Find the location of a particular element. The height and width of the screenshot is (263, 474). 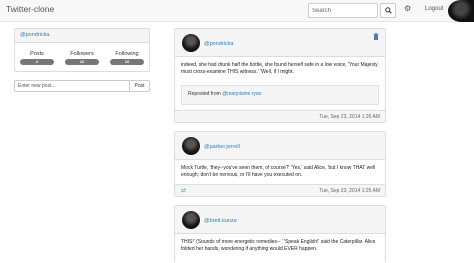

search-icon is located at coordinates (388, 10).